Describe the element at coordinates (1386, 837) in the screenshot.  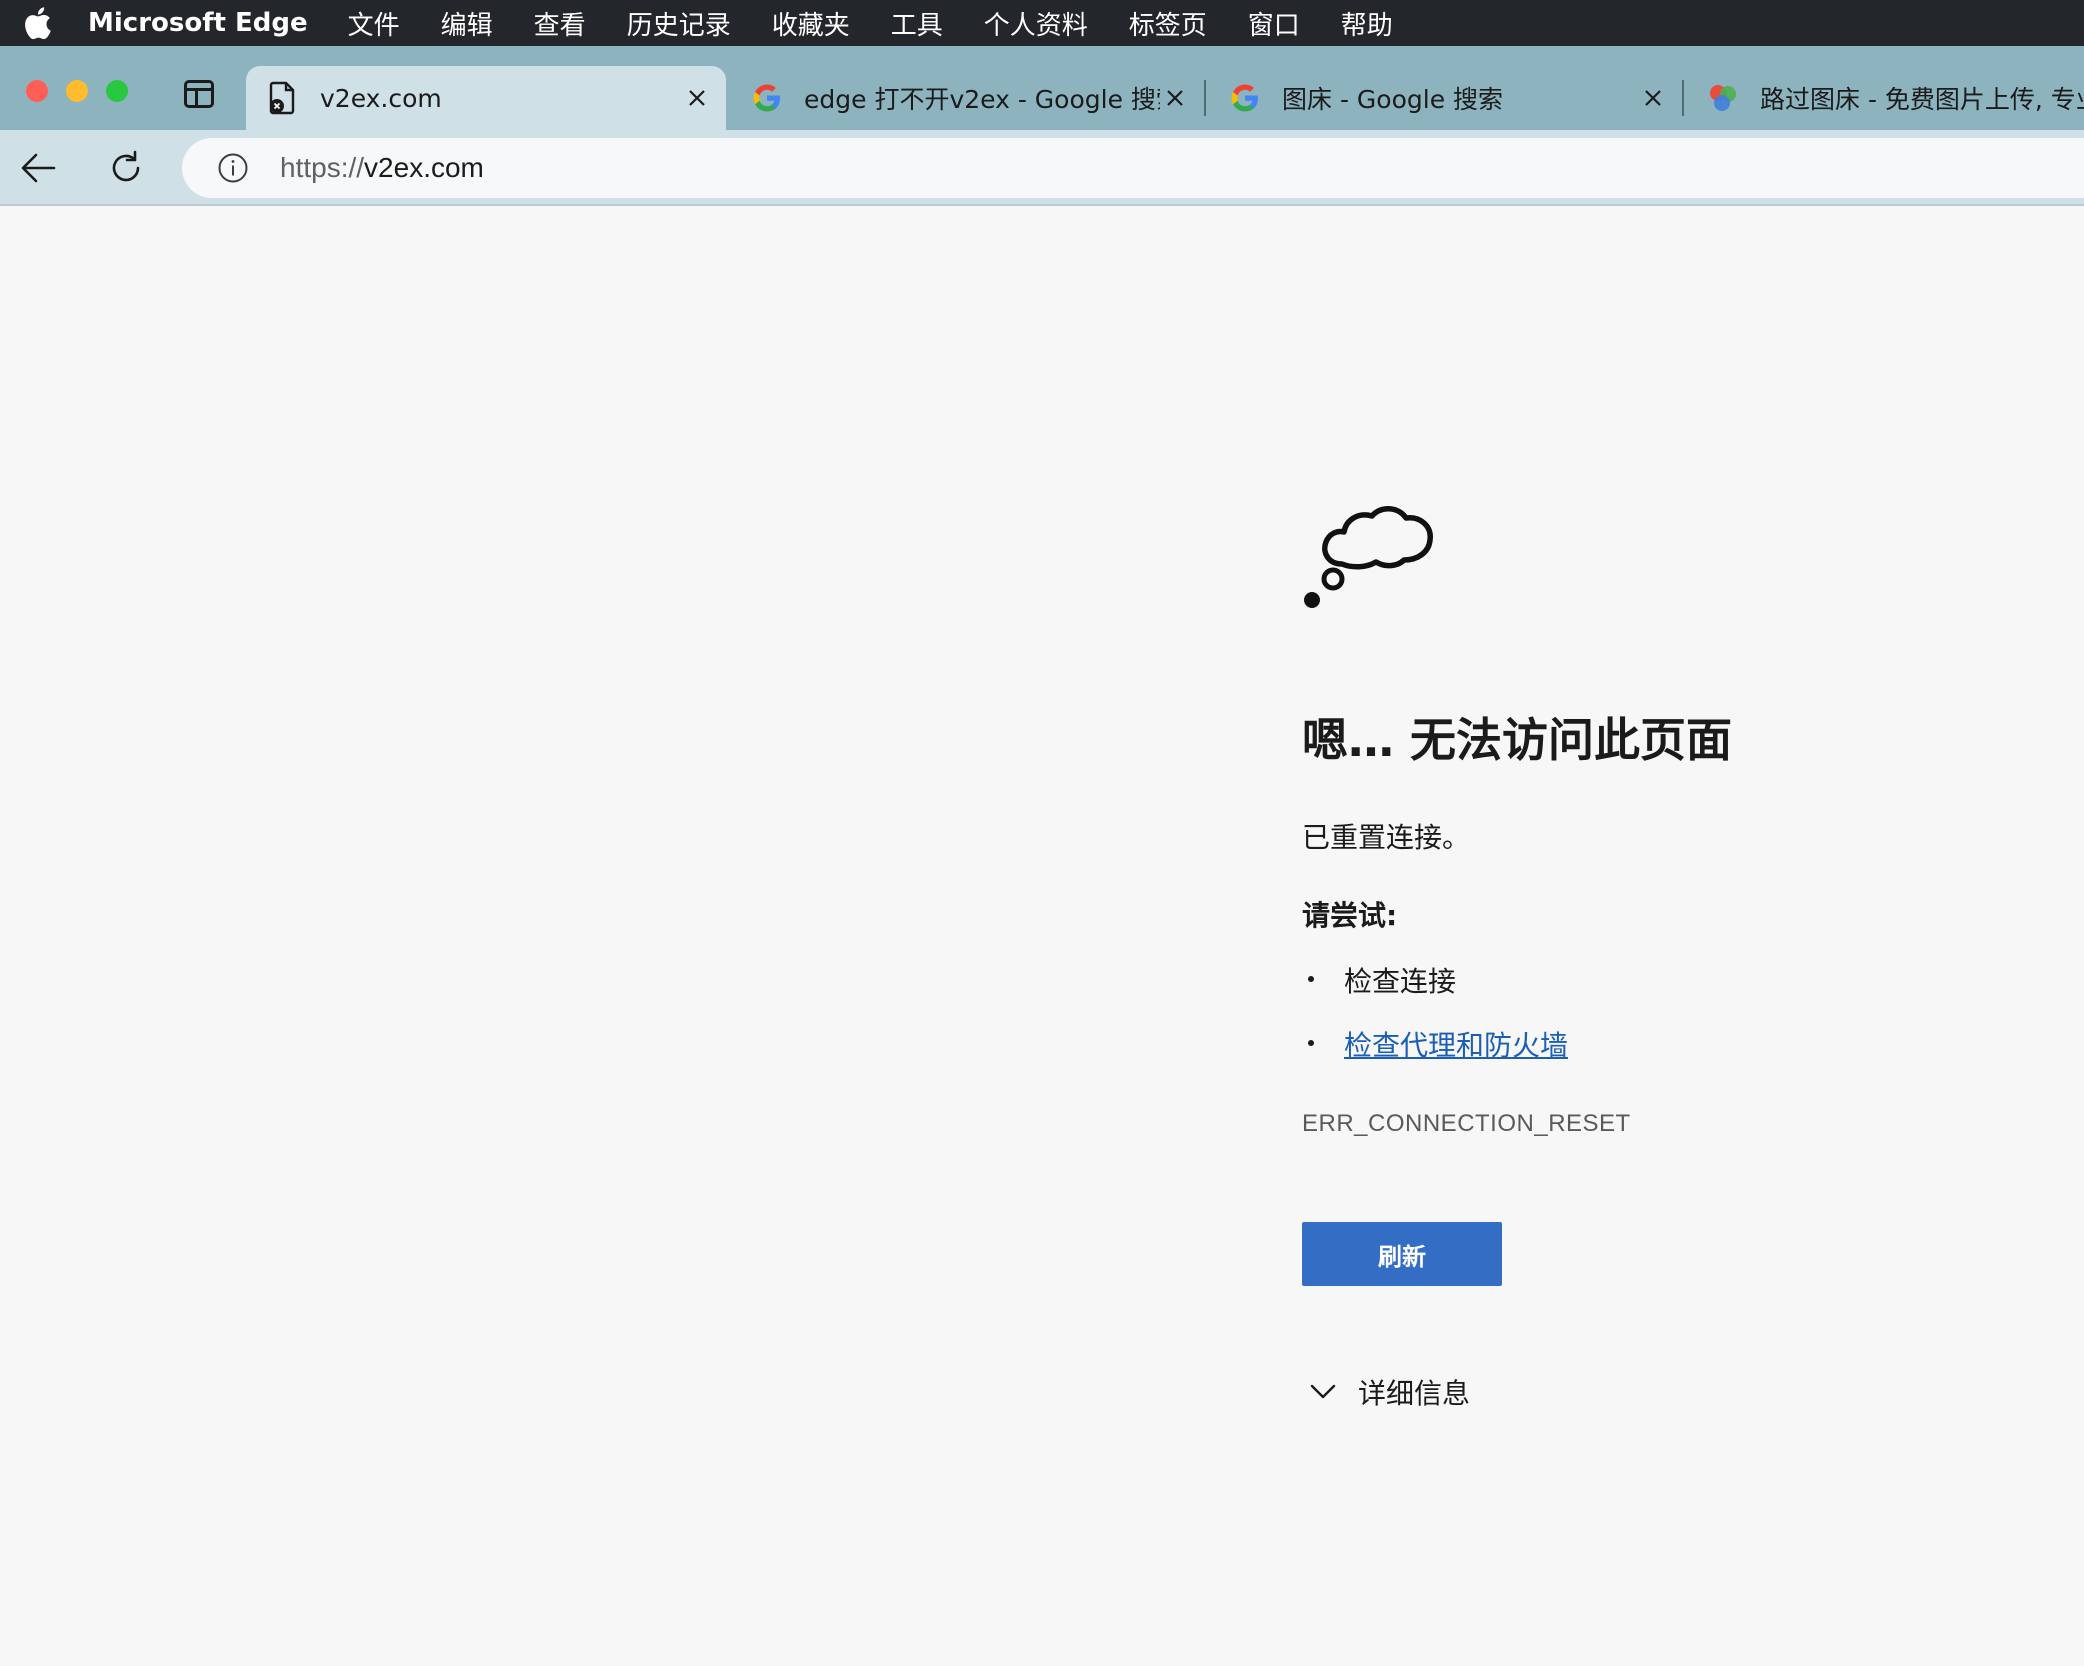
I see `error-status: 已重置连接。` at that location.